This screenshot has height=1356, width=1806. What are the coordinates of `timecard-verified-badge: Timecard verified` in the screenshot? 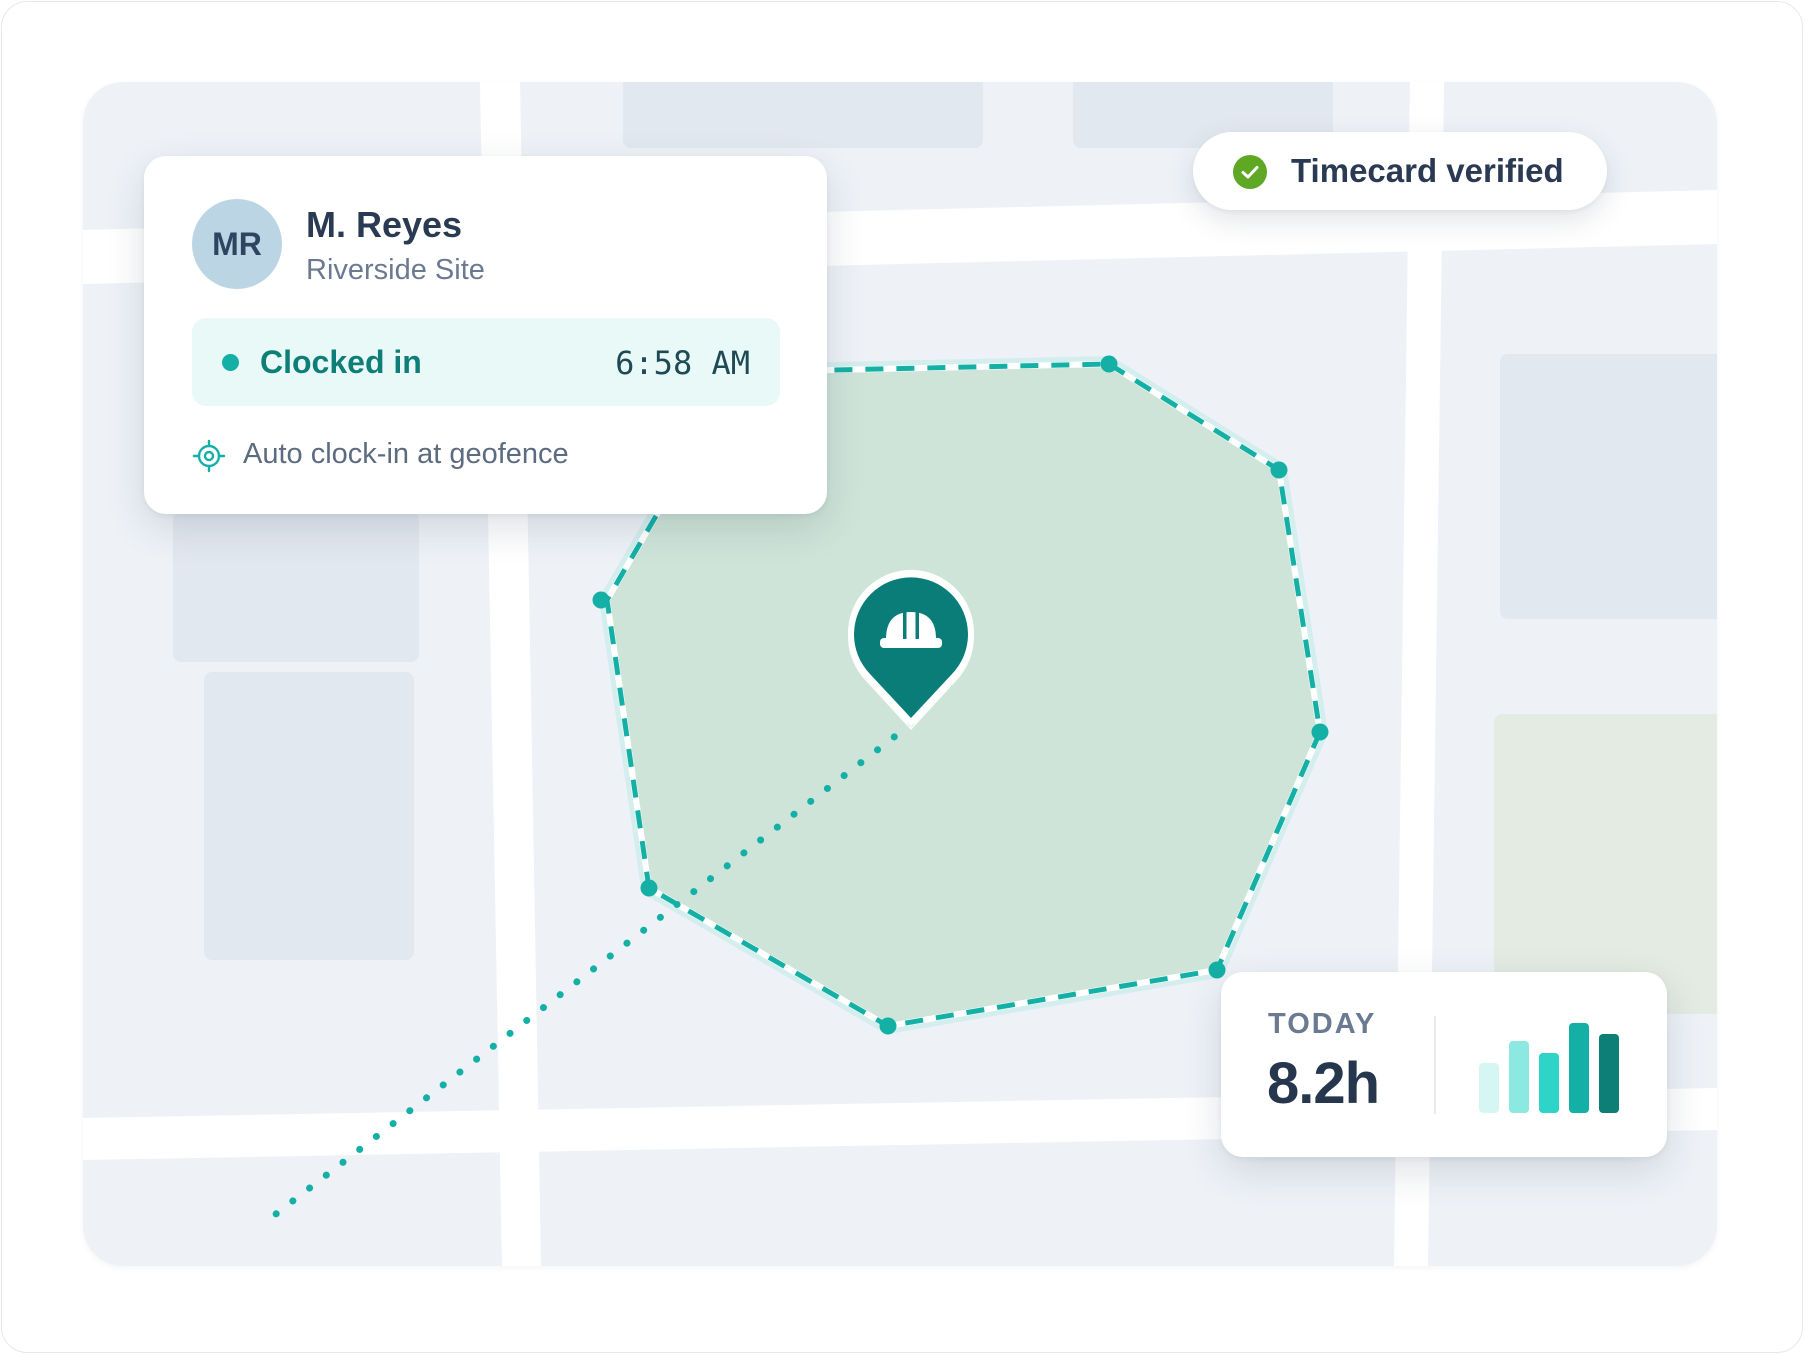 It's located at (1400, 171).